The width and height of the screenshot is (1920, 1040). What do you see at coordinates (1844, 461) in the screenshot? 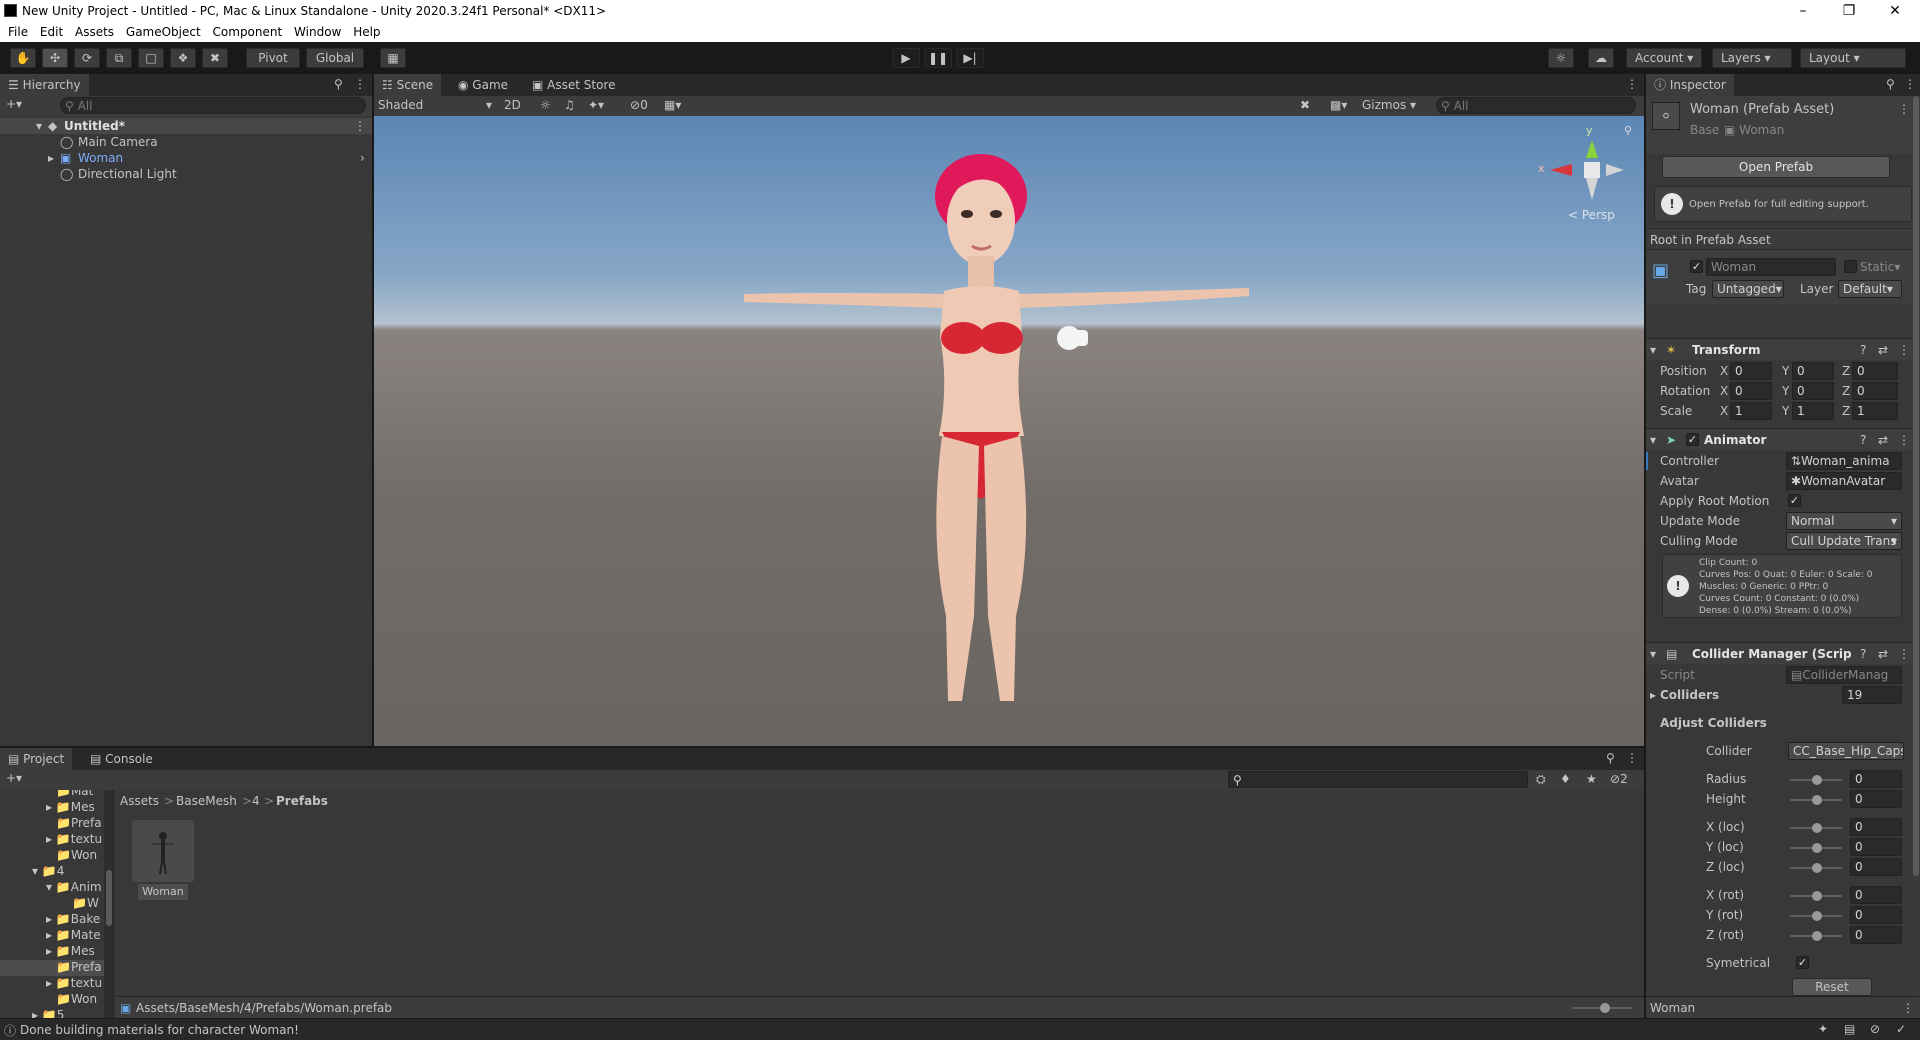
I see `controller-field: ⇅Woman_anima` at bounding box center [1844, 461].